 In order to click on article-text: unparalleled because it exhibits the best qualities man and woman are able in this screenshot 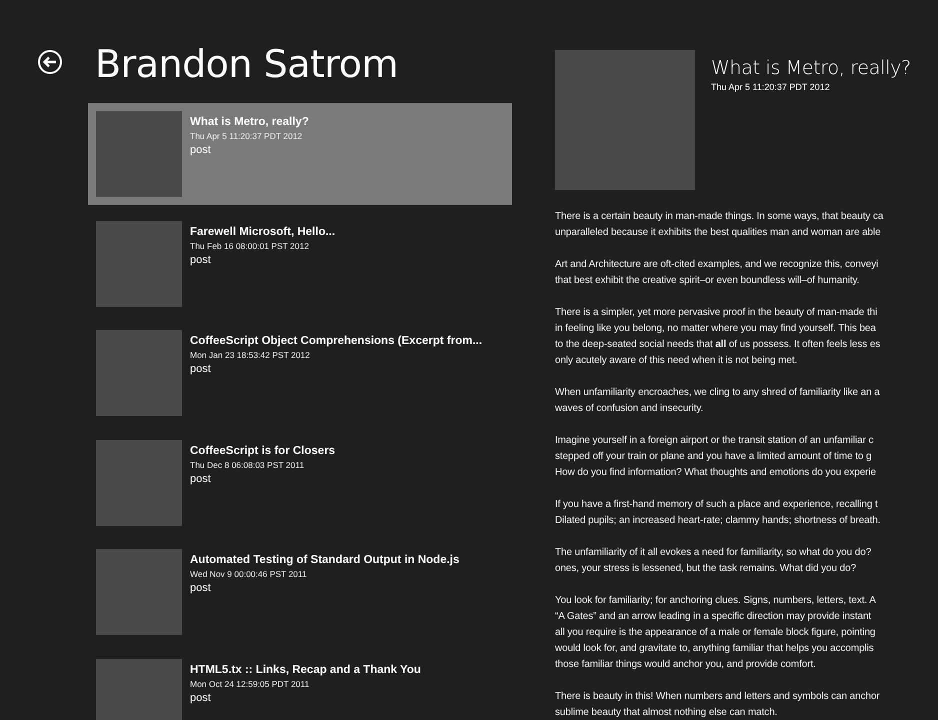, I will do `click(718, 233)`.